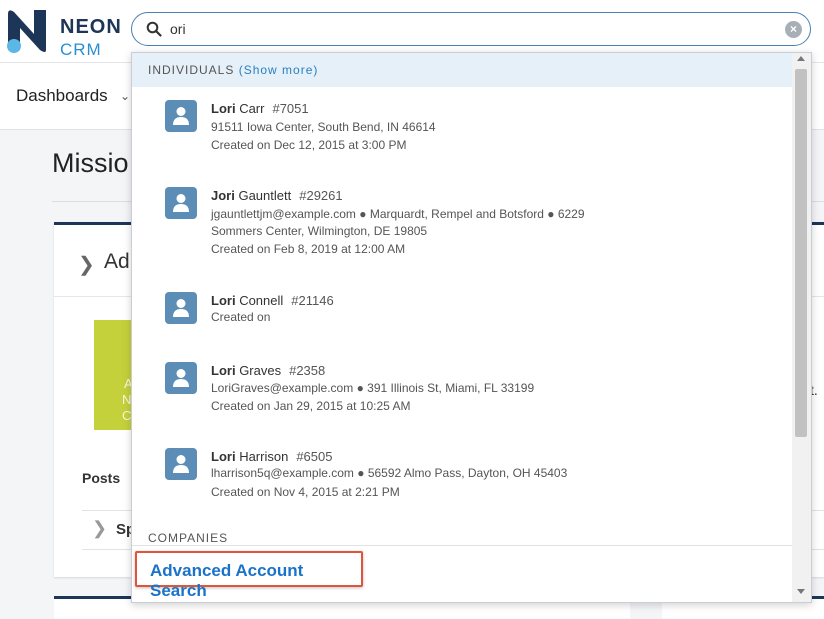  Describe the element at coordinates (462, 545) in the screenshot. I see `dropdown-footer-divider` at that location.